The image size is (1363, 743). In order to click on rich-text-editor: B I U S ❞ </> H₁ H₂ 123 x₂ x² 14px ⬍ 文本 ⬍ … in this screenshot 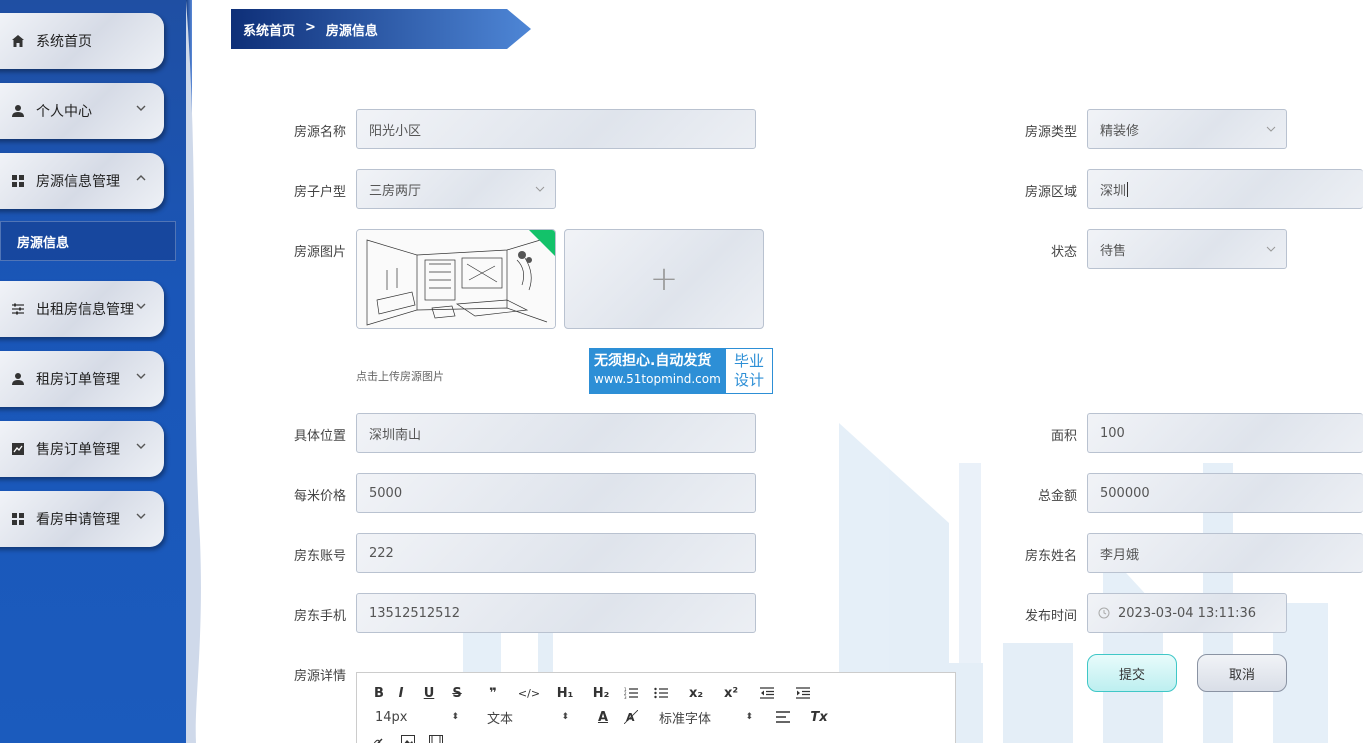, I will do `click(656, 707)`.